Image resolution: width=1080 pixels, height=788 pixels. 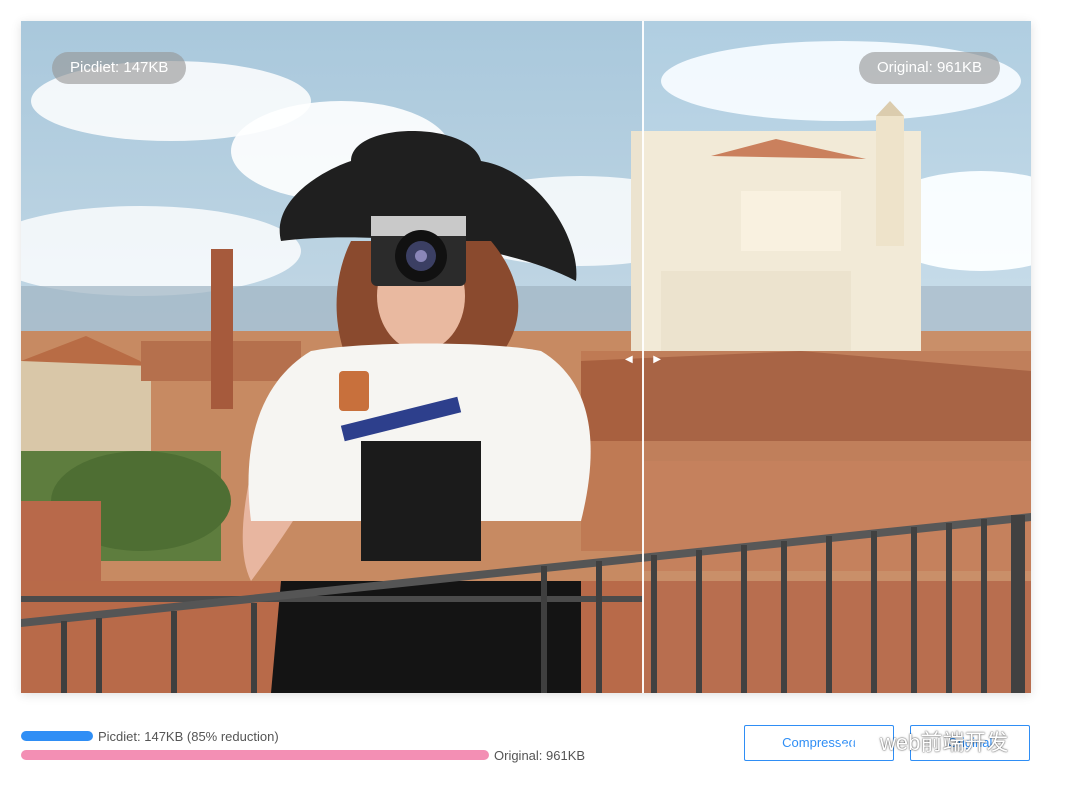 What do you see at coordinates (540, 755) in the screenshot?
I see `original-size-text: Original: 961KB` at bounding box center [540, 755].